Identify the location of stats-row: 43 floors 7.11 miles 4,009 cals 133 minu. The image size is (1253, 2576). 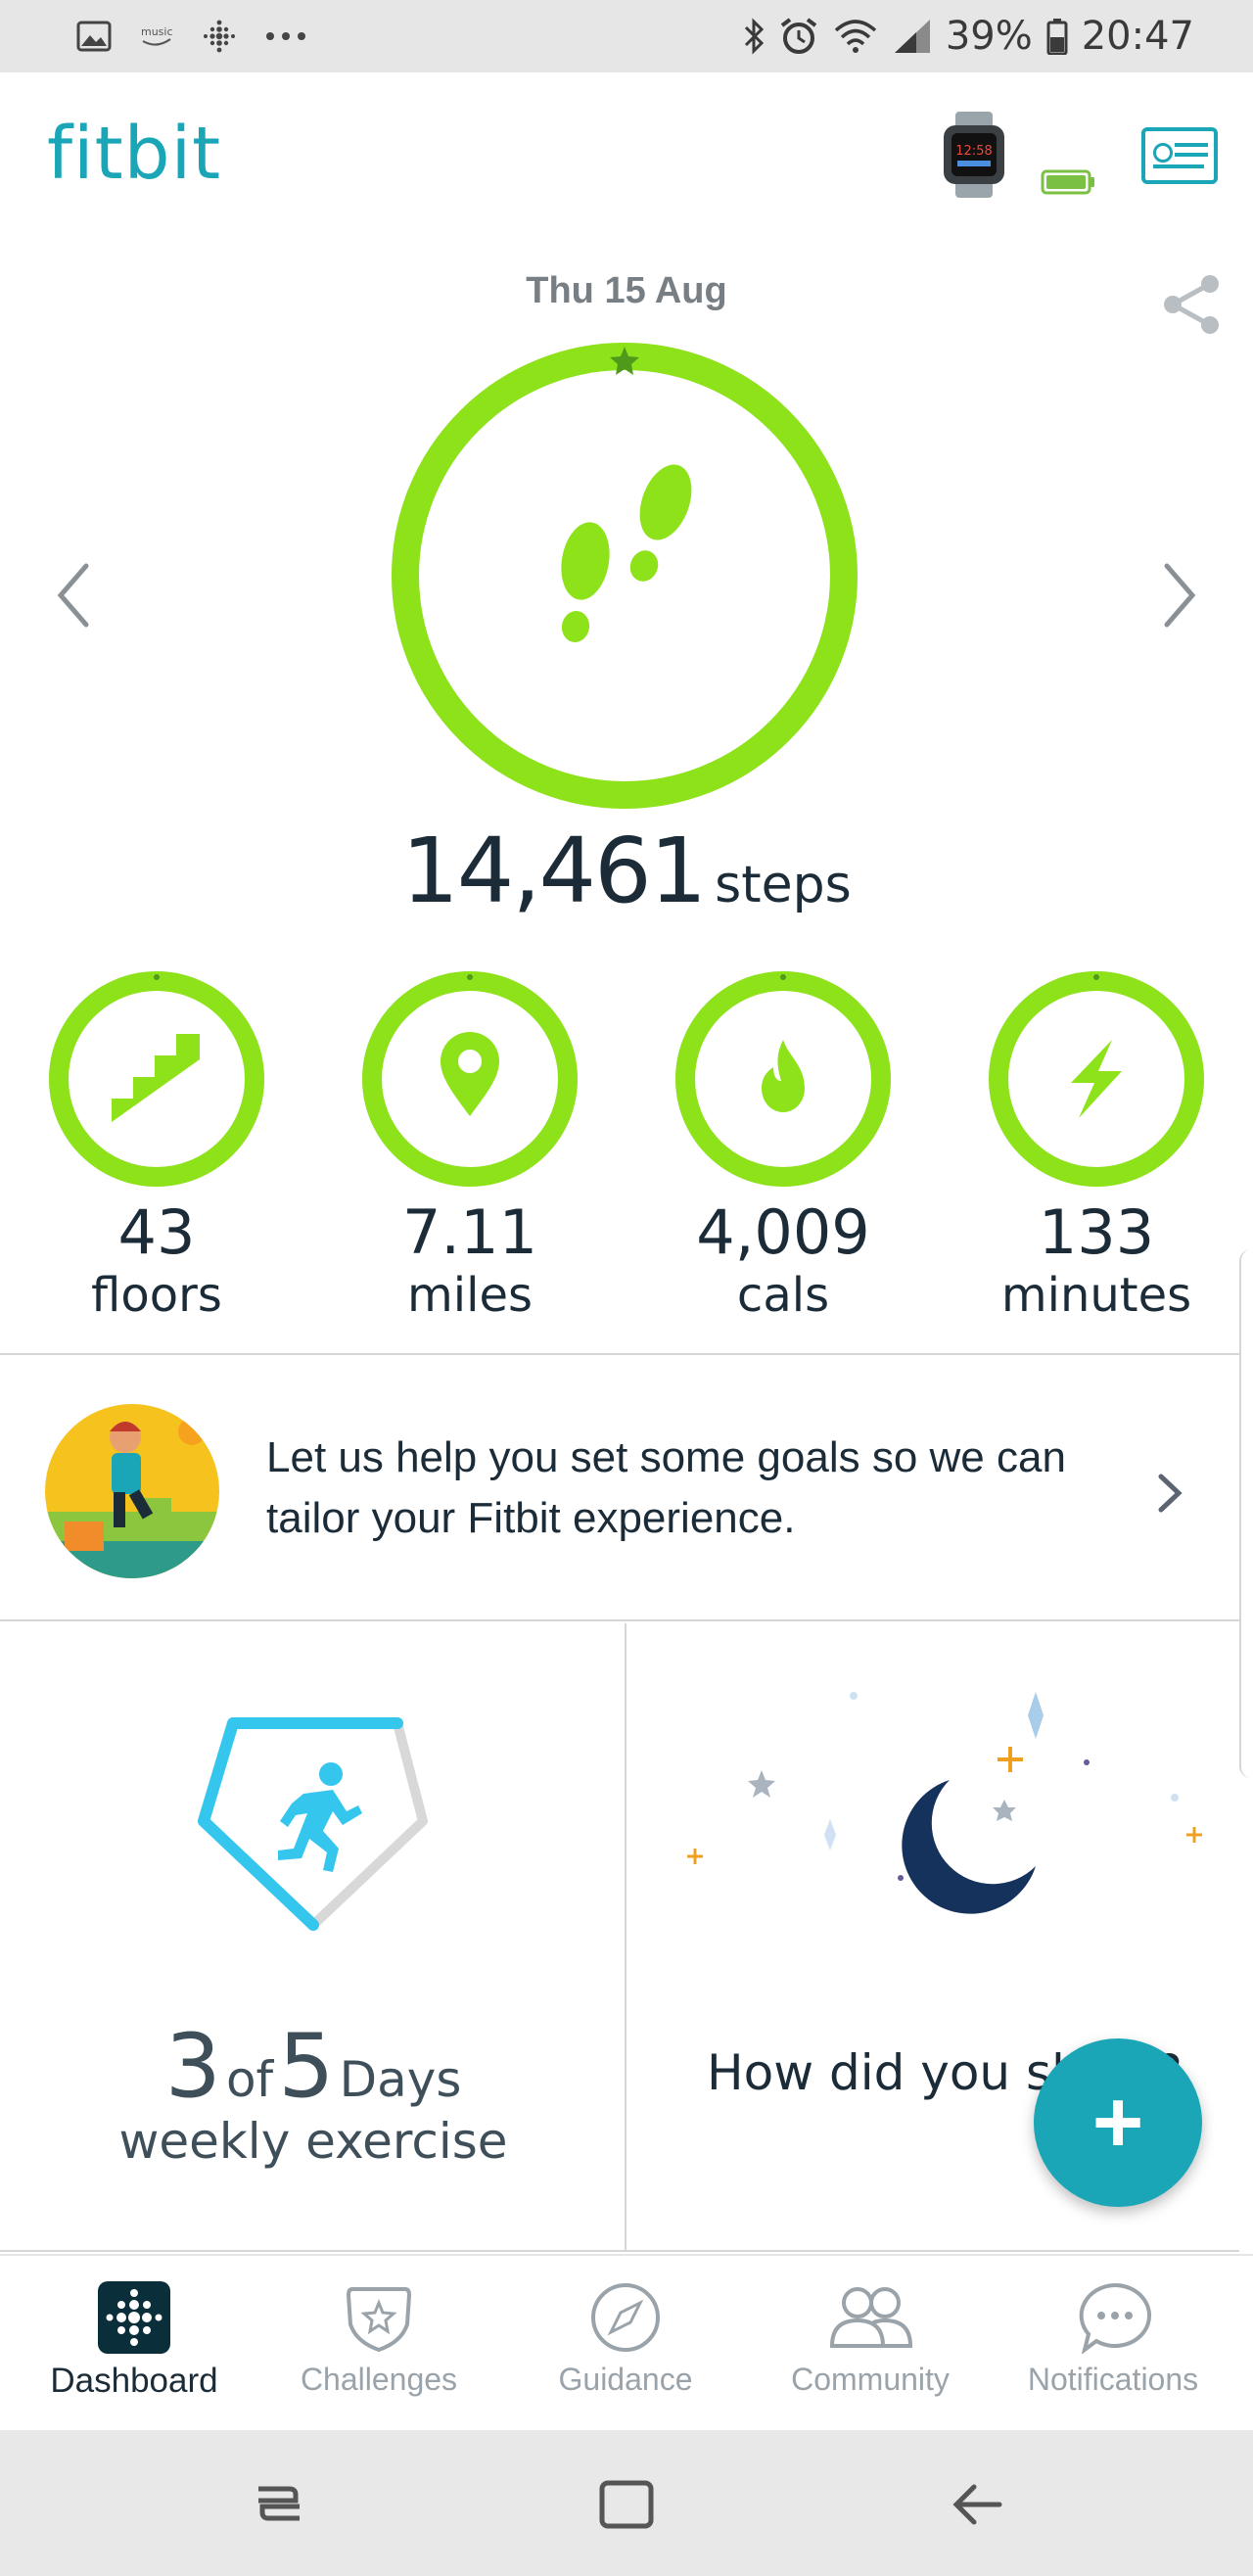
(626, 1160).